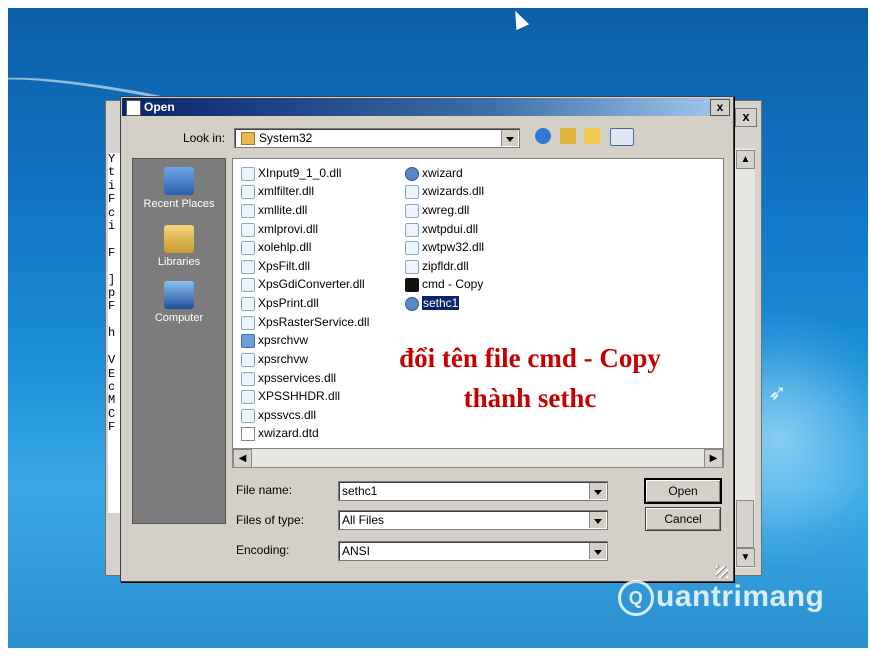 This screenshot has height=660, width=870. Describe the element at coordinates (279, 229) in the screenshot. I see `list-item: xmlprovi.dll` at that location.